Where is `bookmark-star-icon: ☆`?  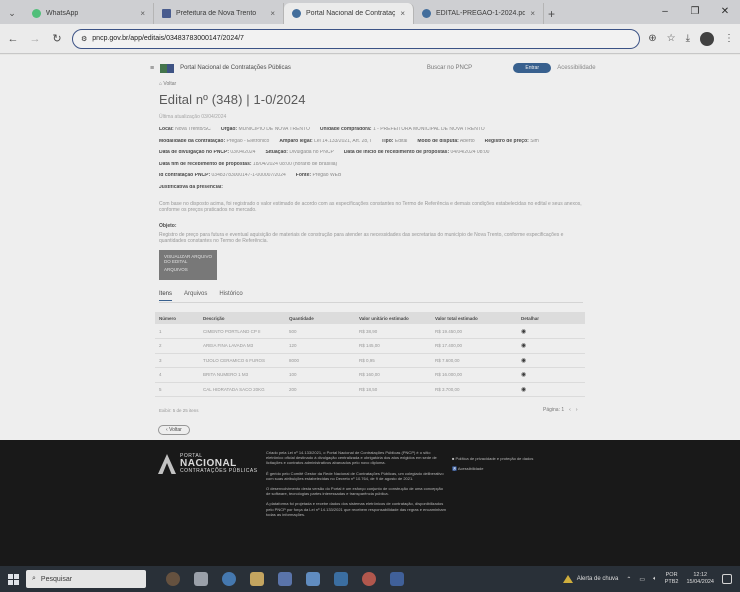
bookmark-star-icon: ☆ is located at coordinates (671, 38).